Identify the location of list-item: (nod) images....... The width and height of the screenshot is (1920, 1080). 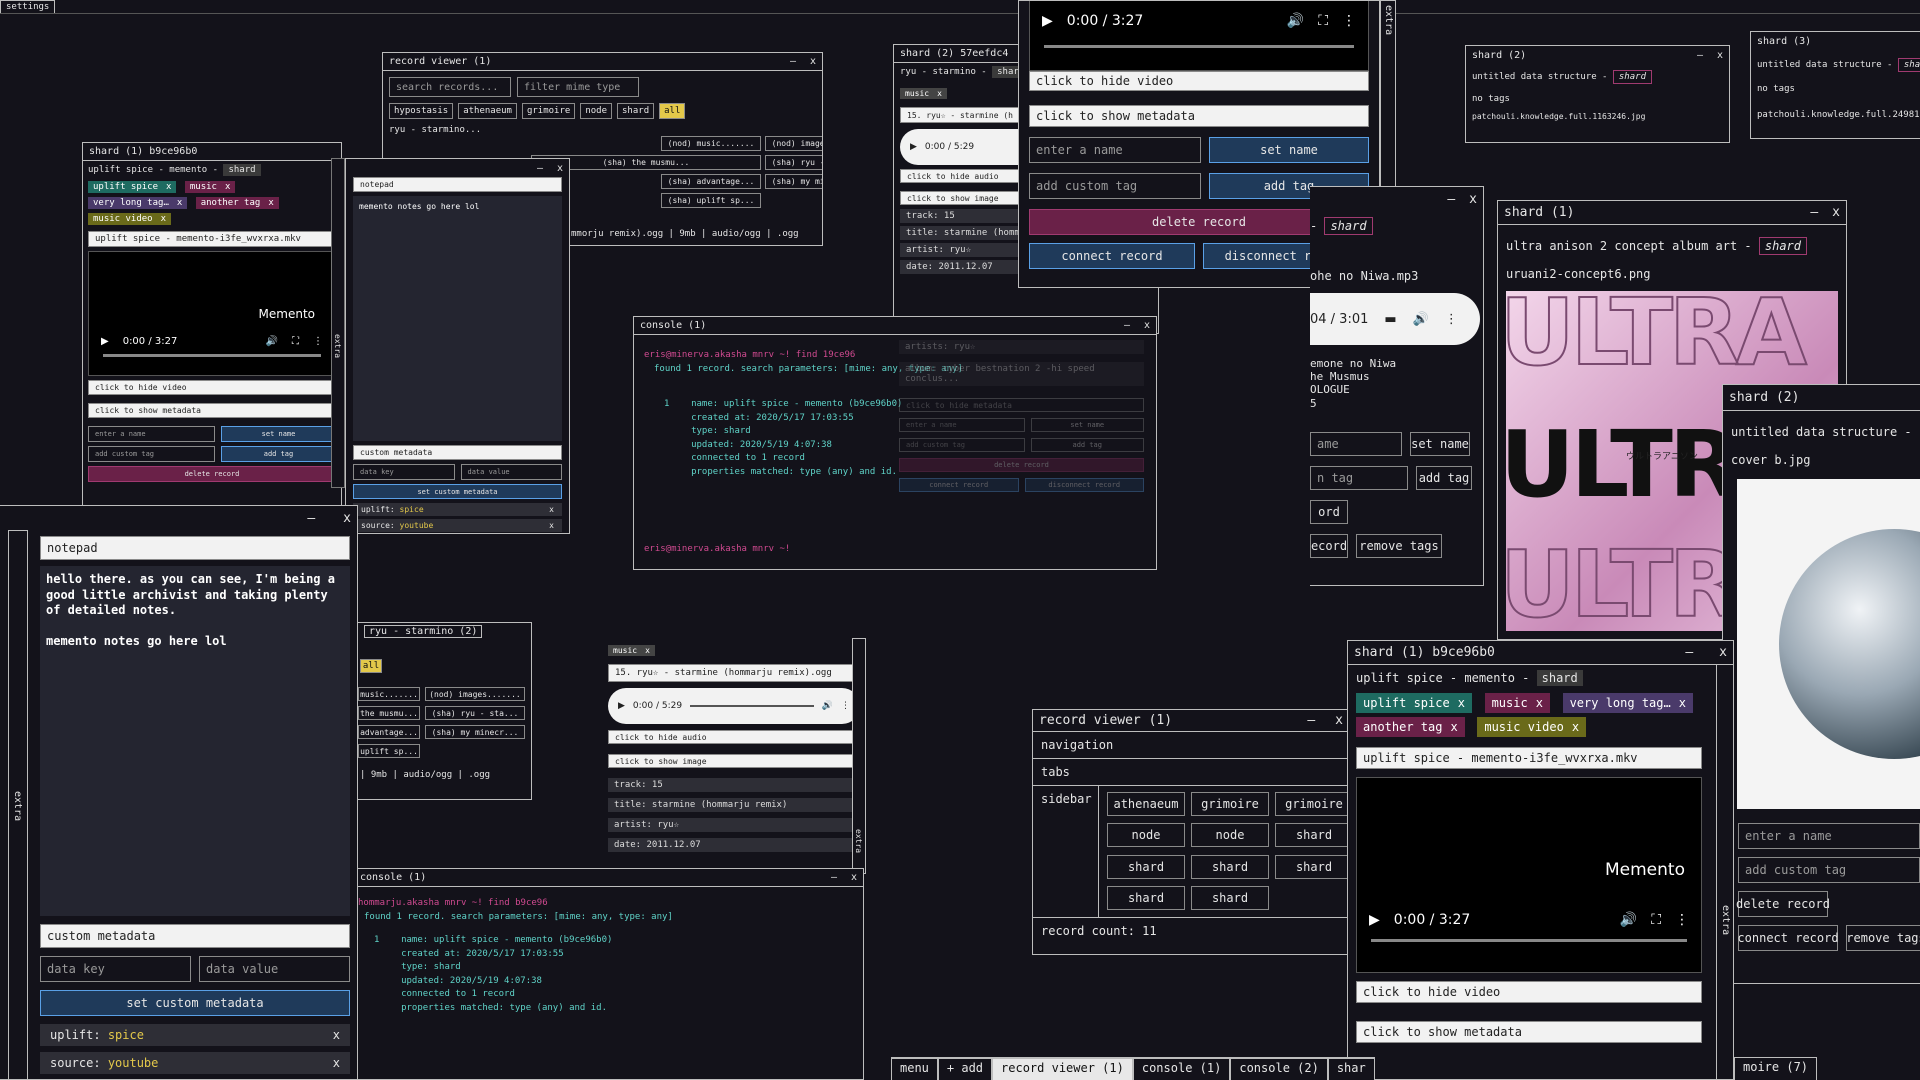
(793, 143).